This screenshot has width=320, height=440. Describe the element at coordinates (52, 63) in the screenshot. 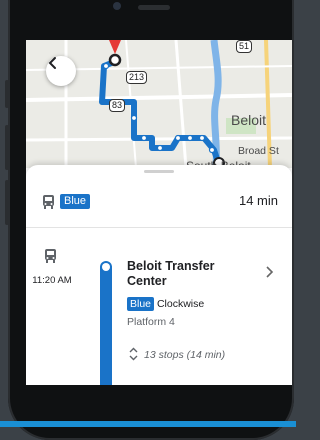

I see `back-arrow-icon` at that location.